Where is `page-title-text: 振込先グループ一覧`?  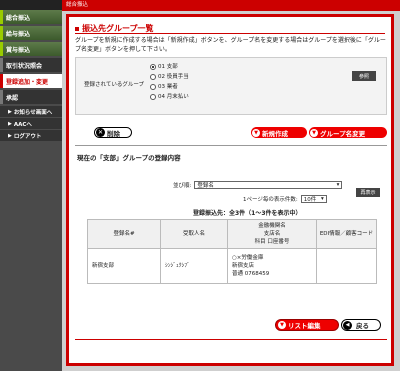
page-title-text: 振込先グループ一覧 is located at coordinates (118, 28).